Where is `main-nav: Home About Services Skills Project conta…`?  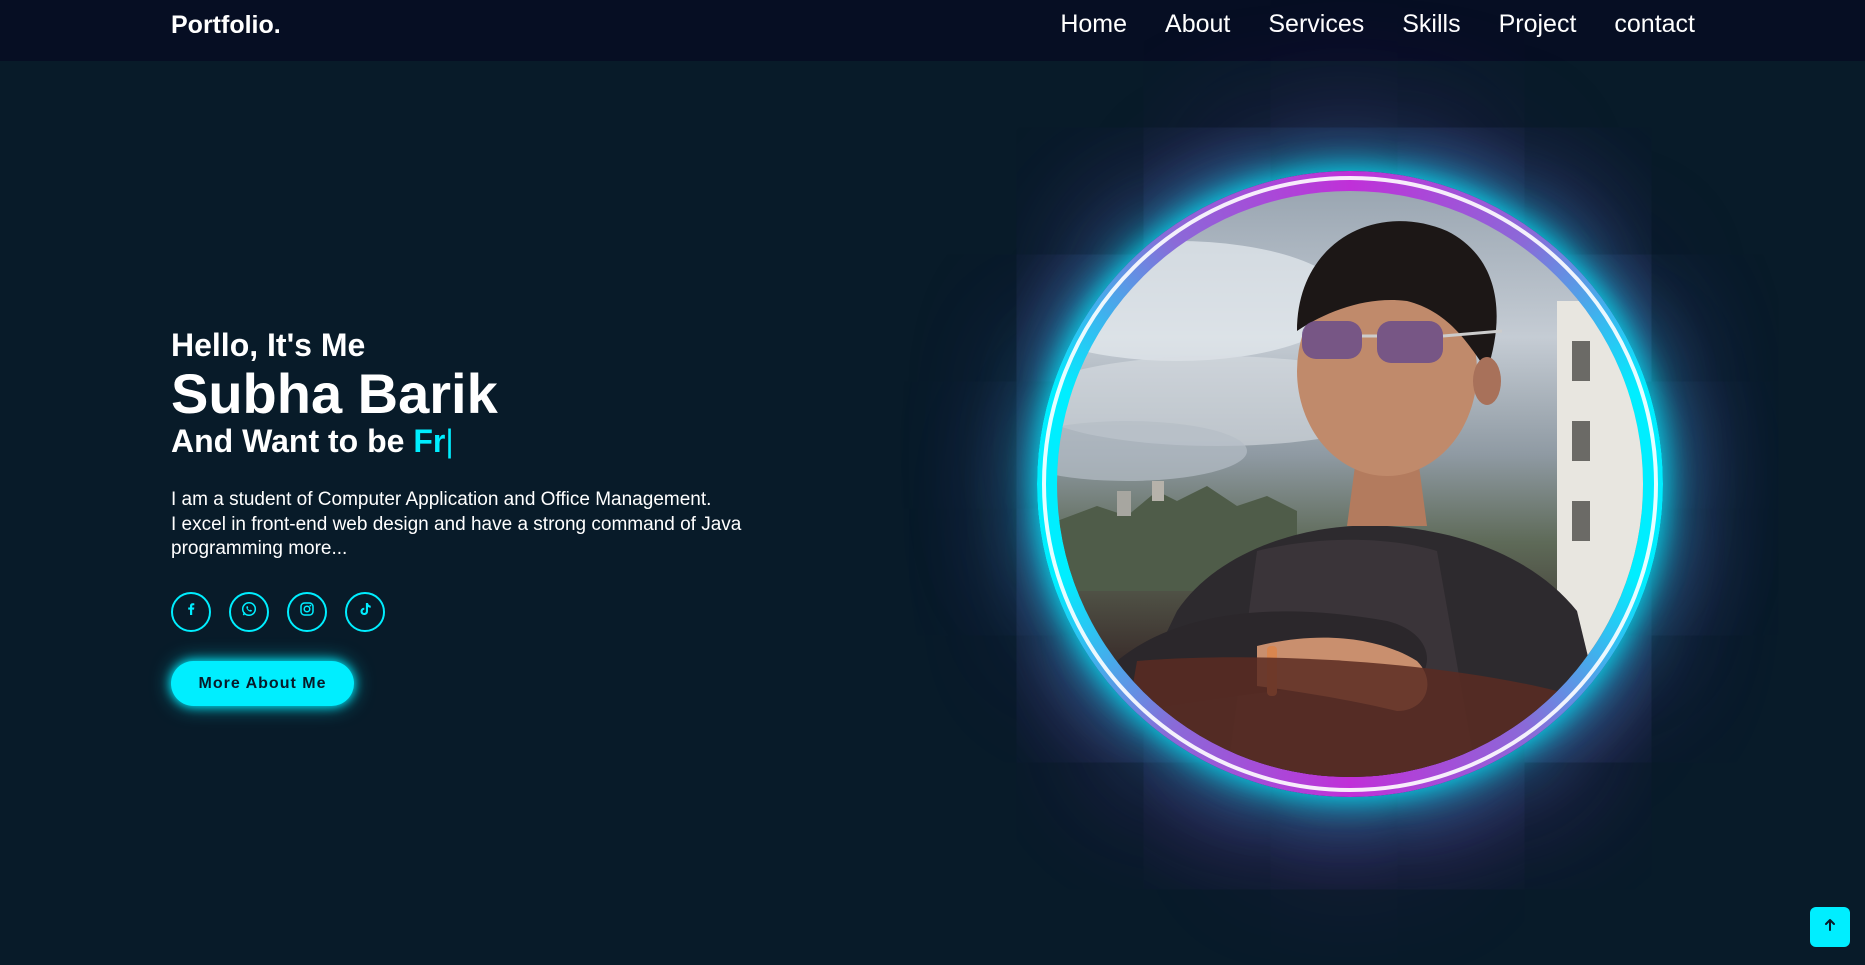 main-nav: Home About Services Skills Project conta… is located at coordinates (1377, 24).